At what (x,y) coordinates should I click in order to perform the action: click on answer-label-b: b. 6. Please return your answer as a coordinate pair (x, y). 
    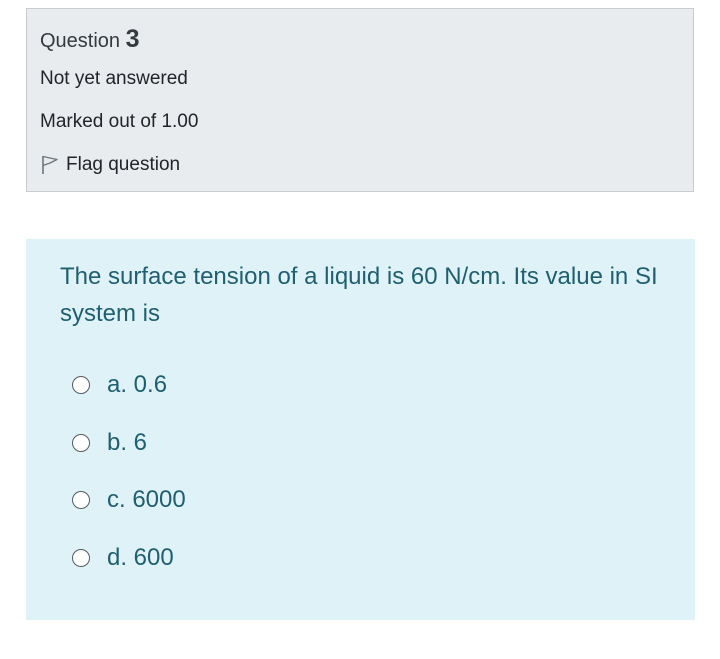
    Looking at the image, I should click on (127, 442).